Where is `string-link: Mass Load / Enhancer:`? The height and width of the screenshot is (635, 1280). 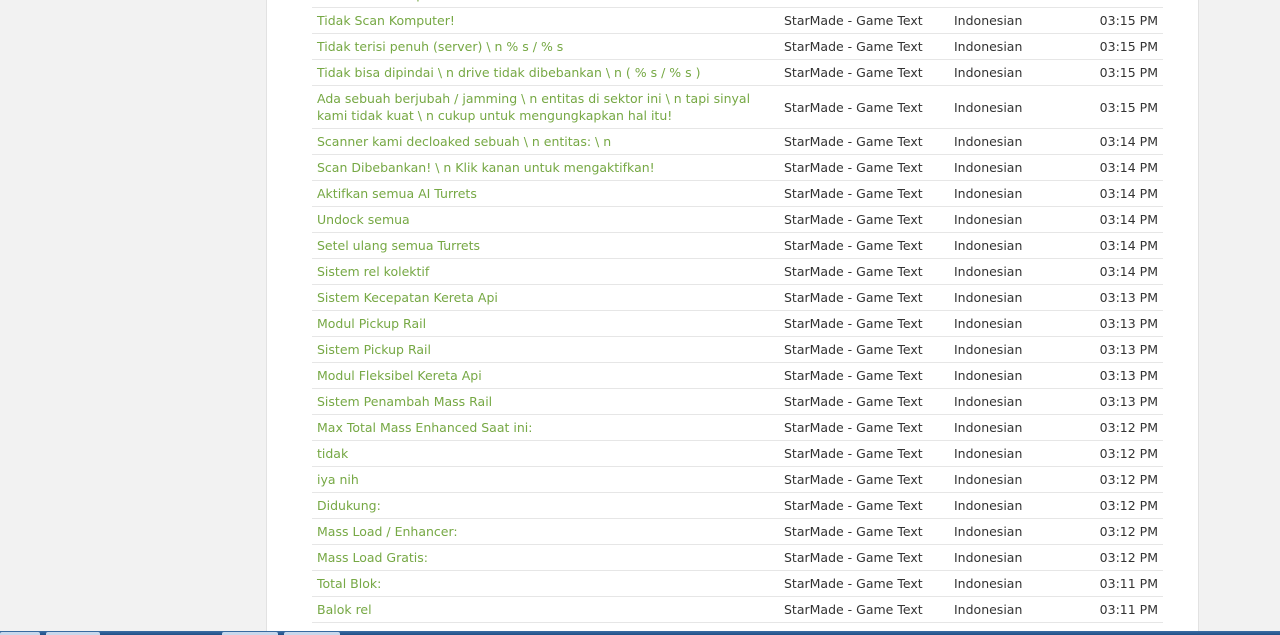 string-link: Mass Load / Enhancer: is located at coordinates (387, 531).